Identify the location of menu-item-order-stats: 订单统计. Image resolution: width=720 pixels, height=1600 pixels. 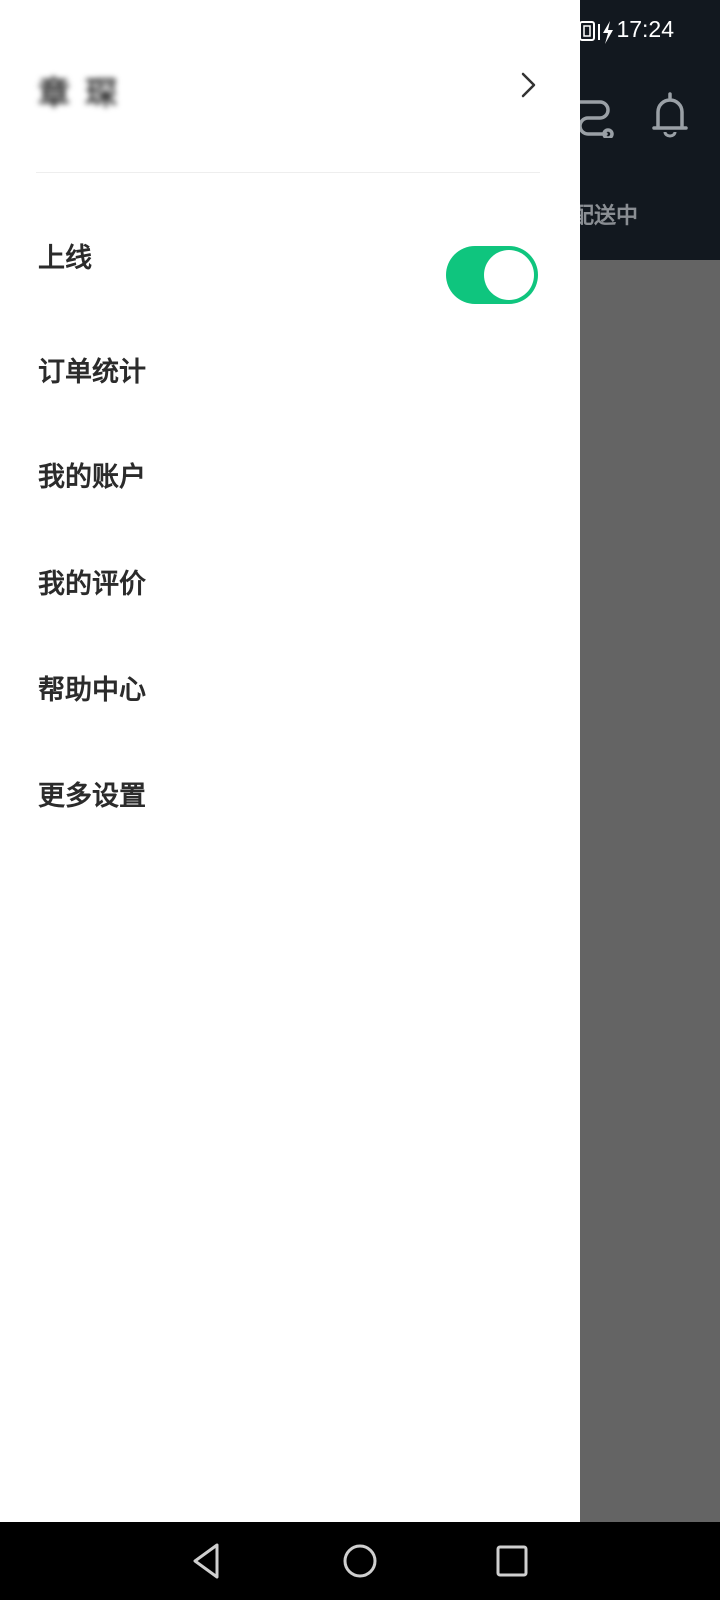
(92, 369).